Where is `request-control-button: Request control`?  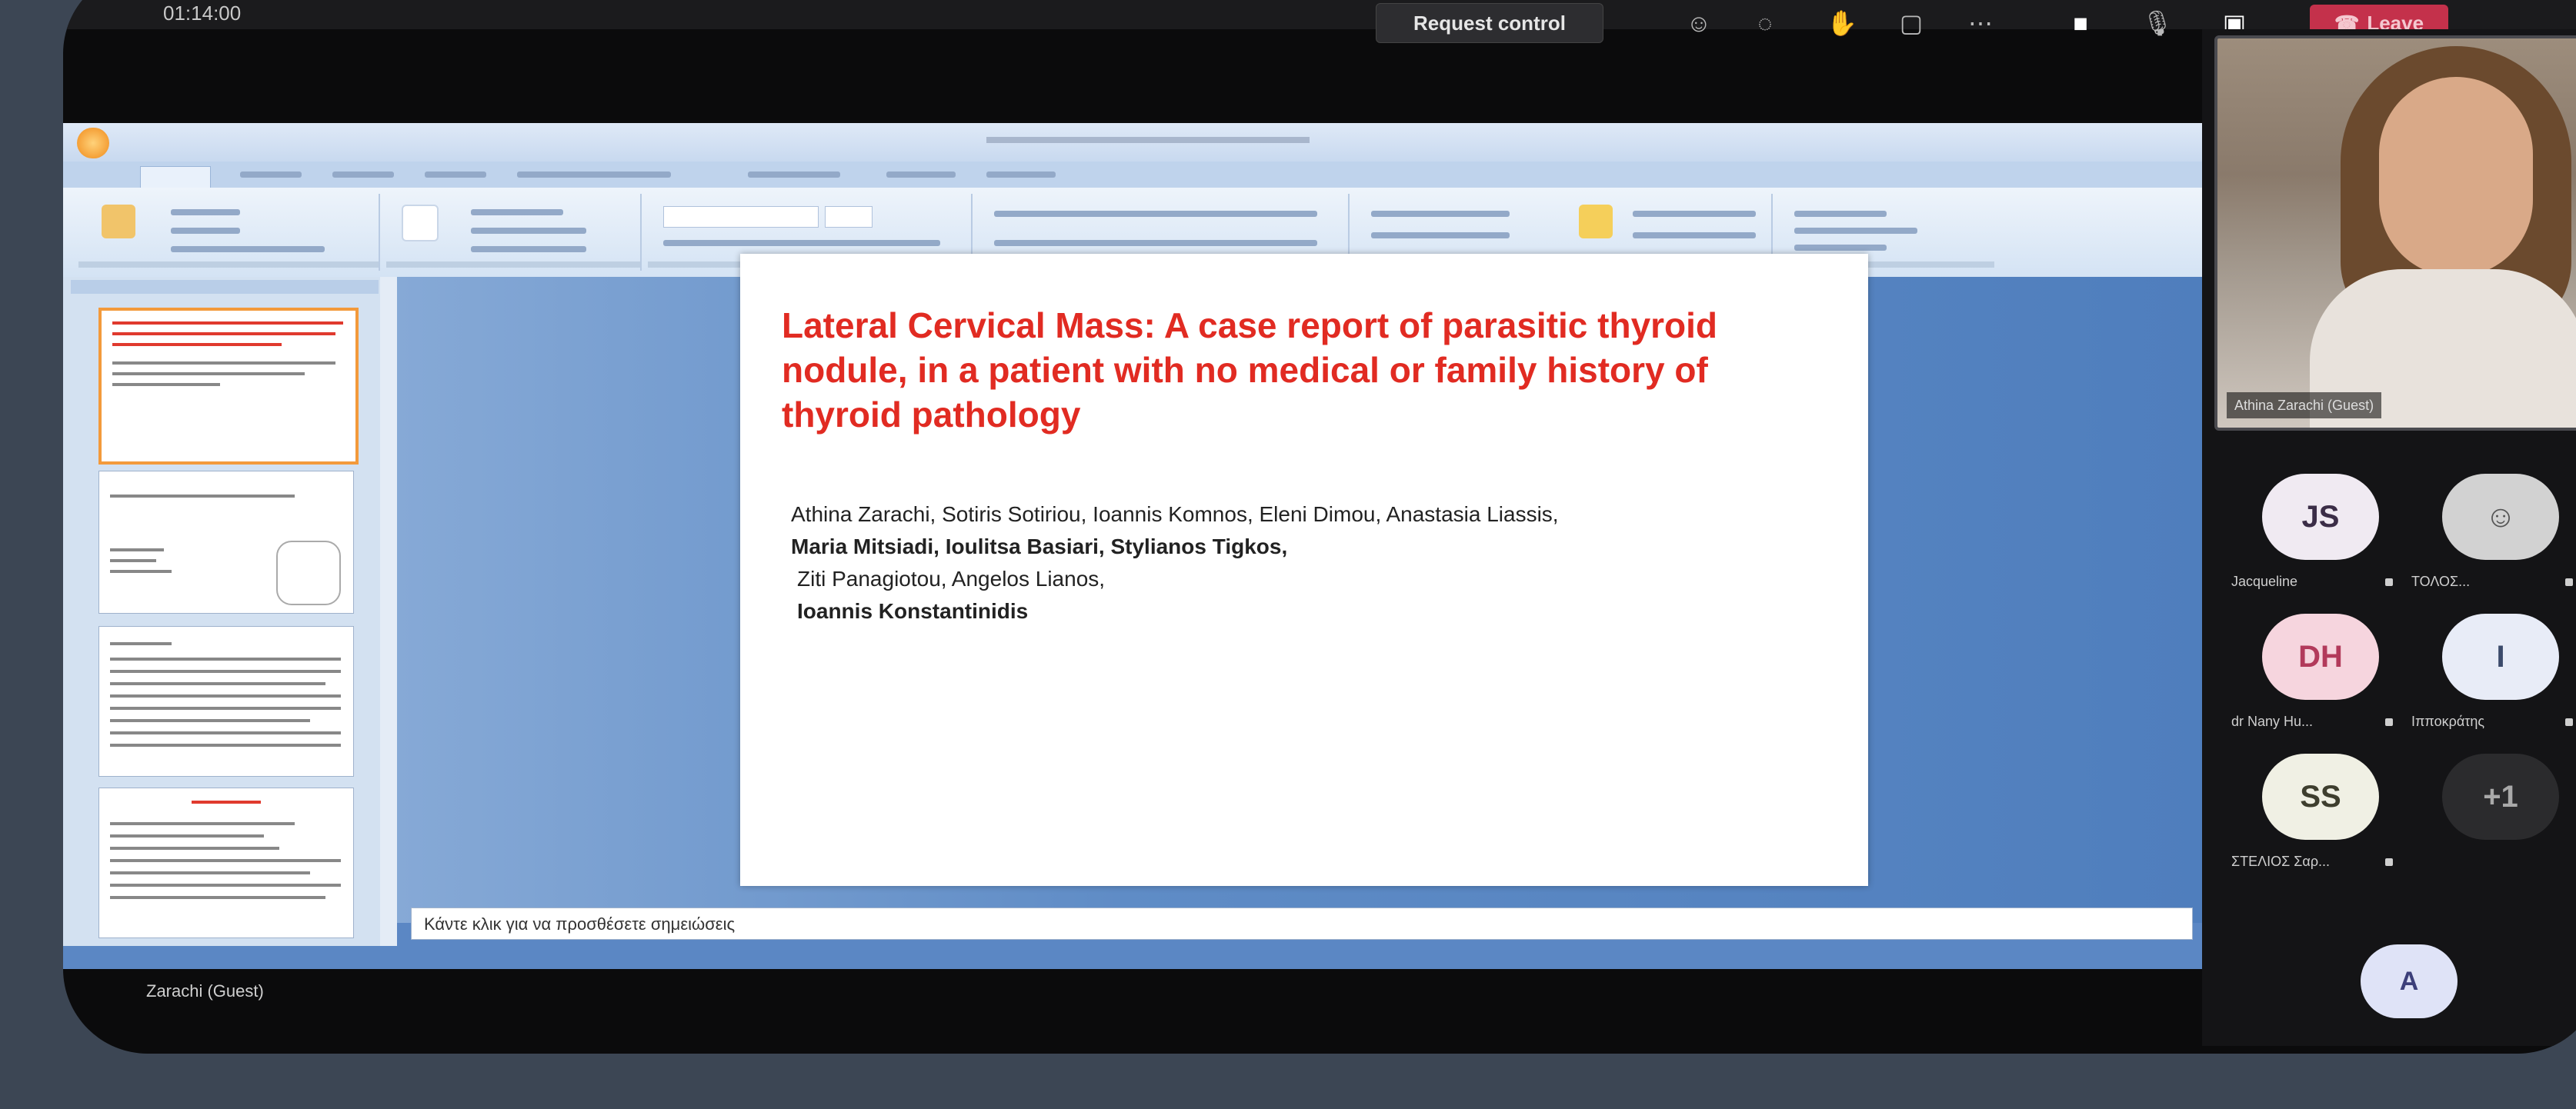 request-control-button: Request control is located at coordinates (1490, 23).